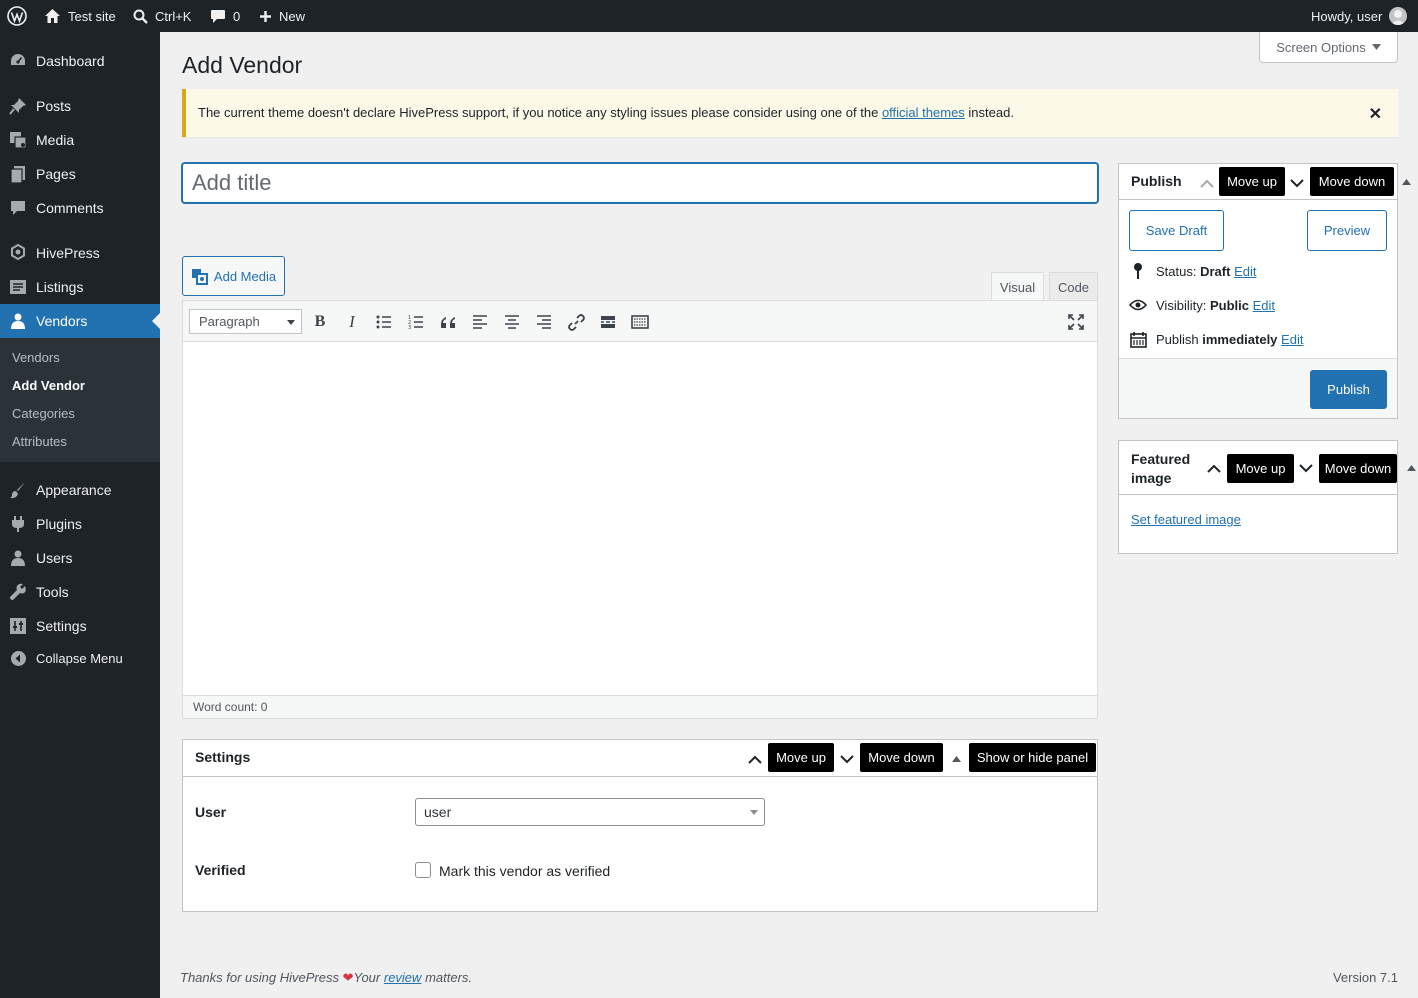 This screenshot has height=998, width=1418. What do you see at coordinates (1347, 230) in the screenshot?
I see `preview-button: Preview` at bounding box center [1347, 230].